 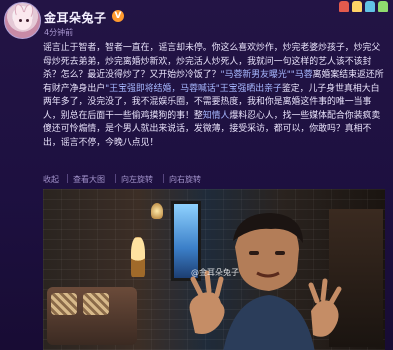 What do you see at coordinates (58, 32) in the screenshot?
I see `post-timestamp: 4分钟前` at bounding box center [58, 32].